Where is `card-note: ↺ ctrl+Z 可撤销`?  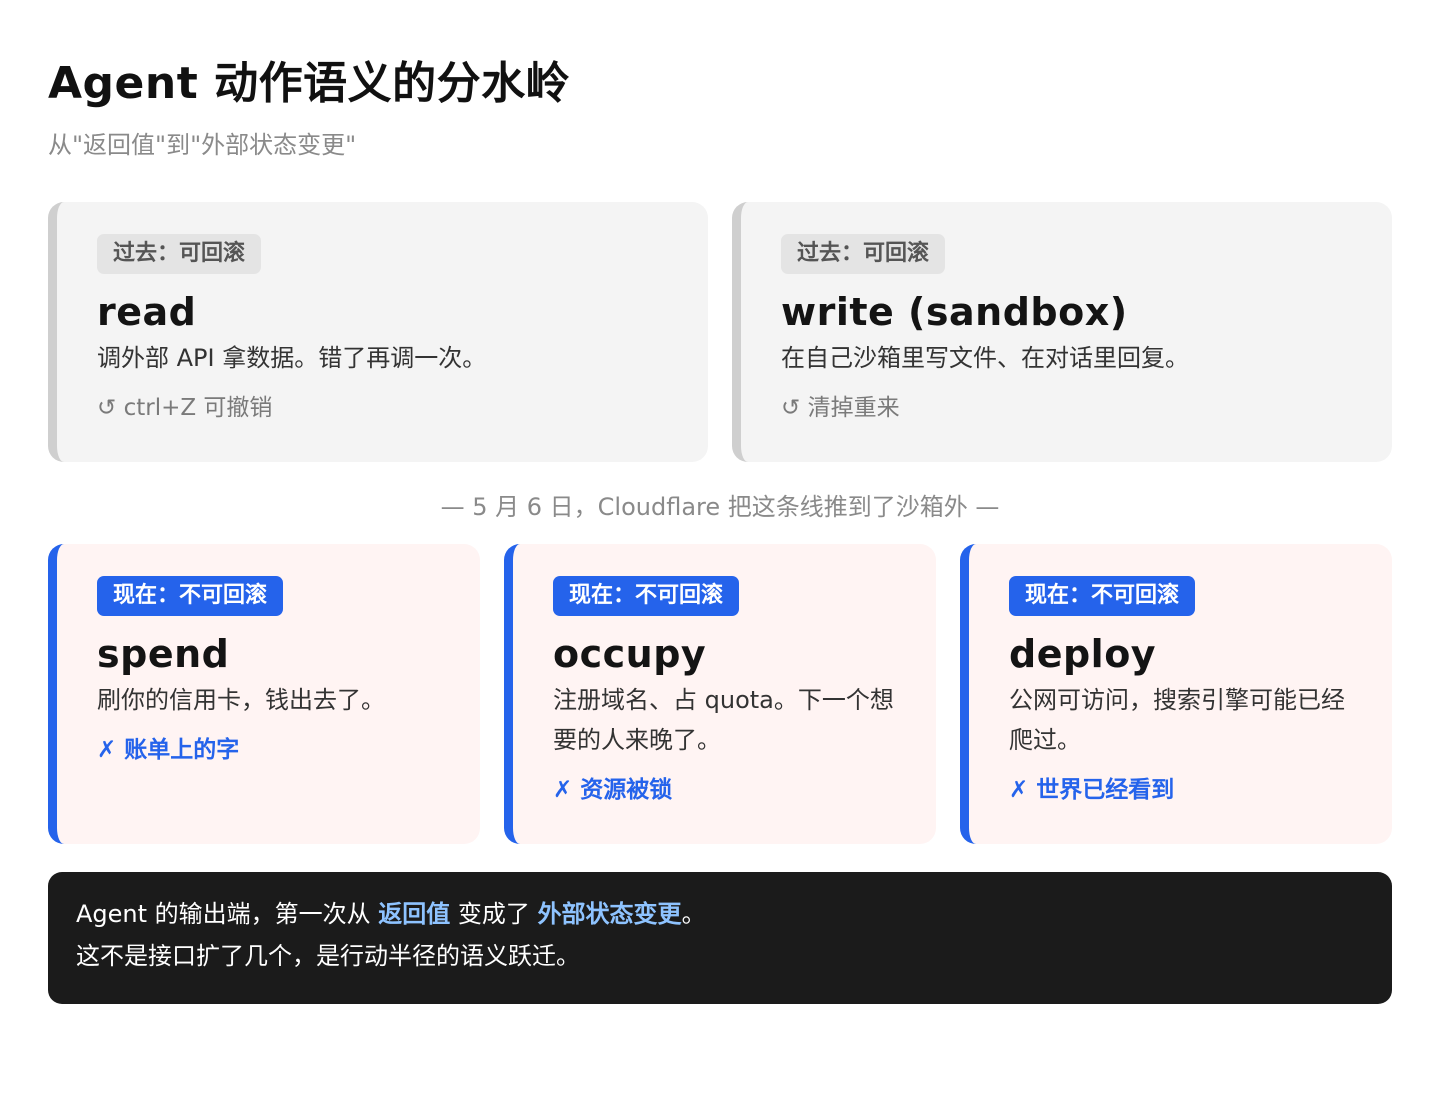 card-note: ↺ ctrl+Z 可撤销 is located at coordinates (185, 408).